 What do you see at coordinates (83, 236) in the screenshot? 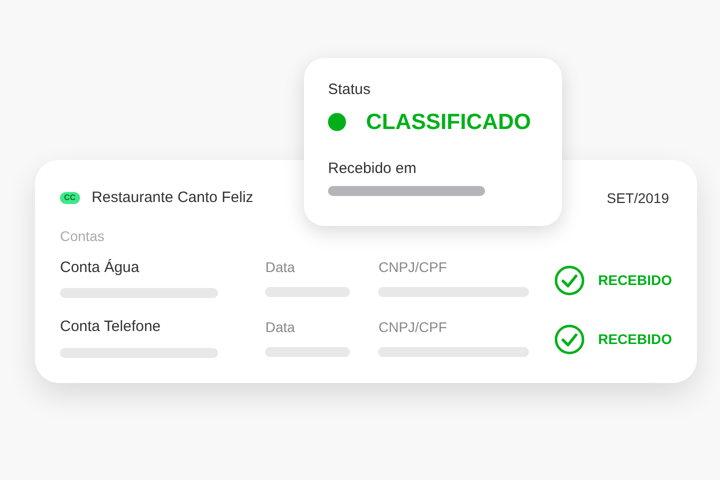
I see `section-label: Contas` at bounding box center [83, 236].